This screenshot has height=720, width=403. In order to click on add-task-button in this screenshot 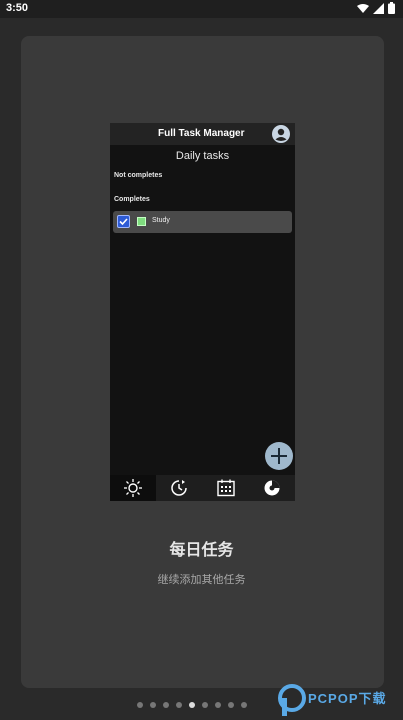, I will do `click(279, 456)`.